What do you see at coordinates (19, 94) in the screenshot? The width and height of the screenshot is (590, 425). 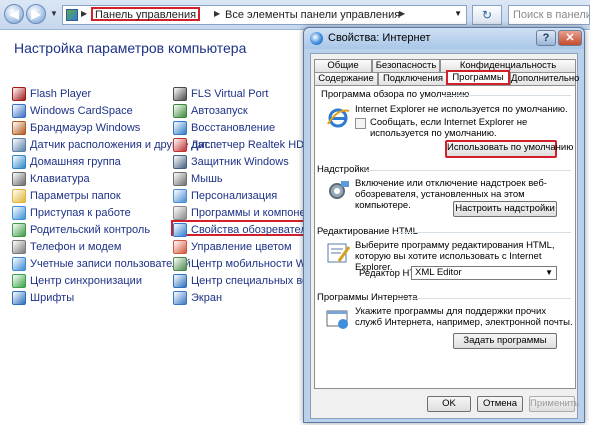 I see `flash-icon` at bounding box center [19, 94].